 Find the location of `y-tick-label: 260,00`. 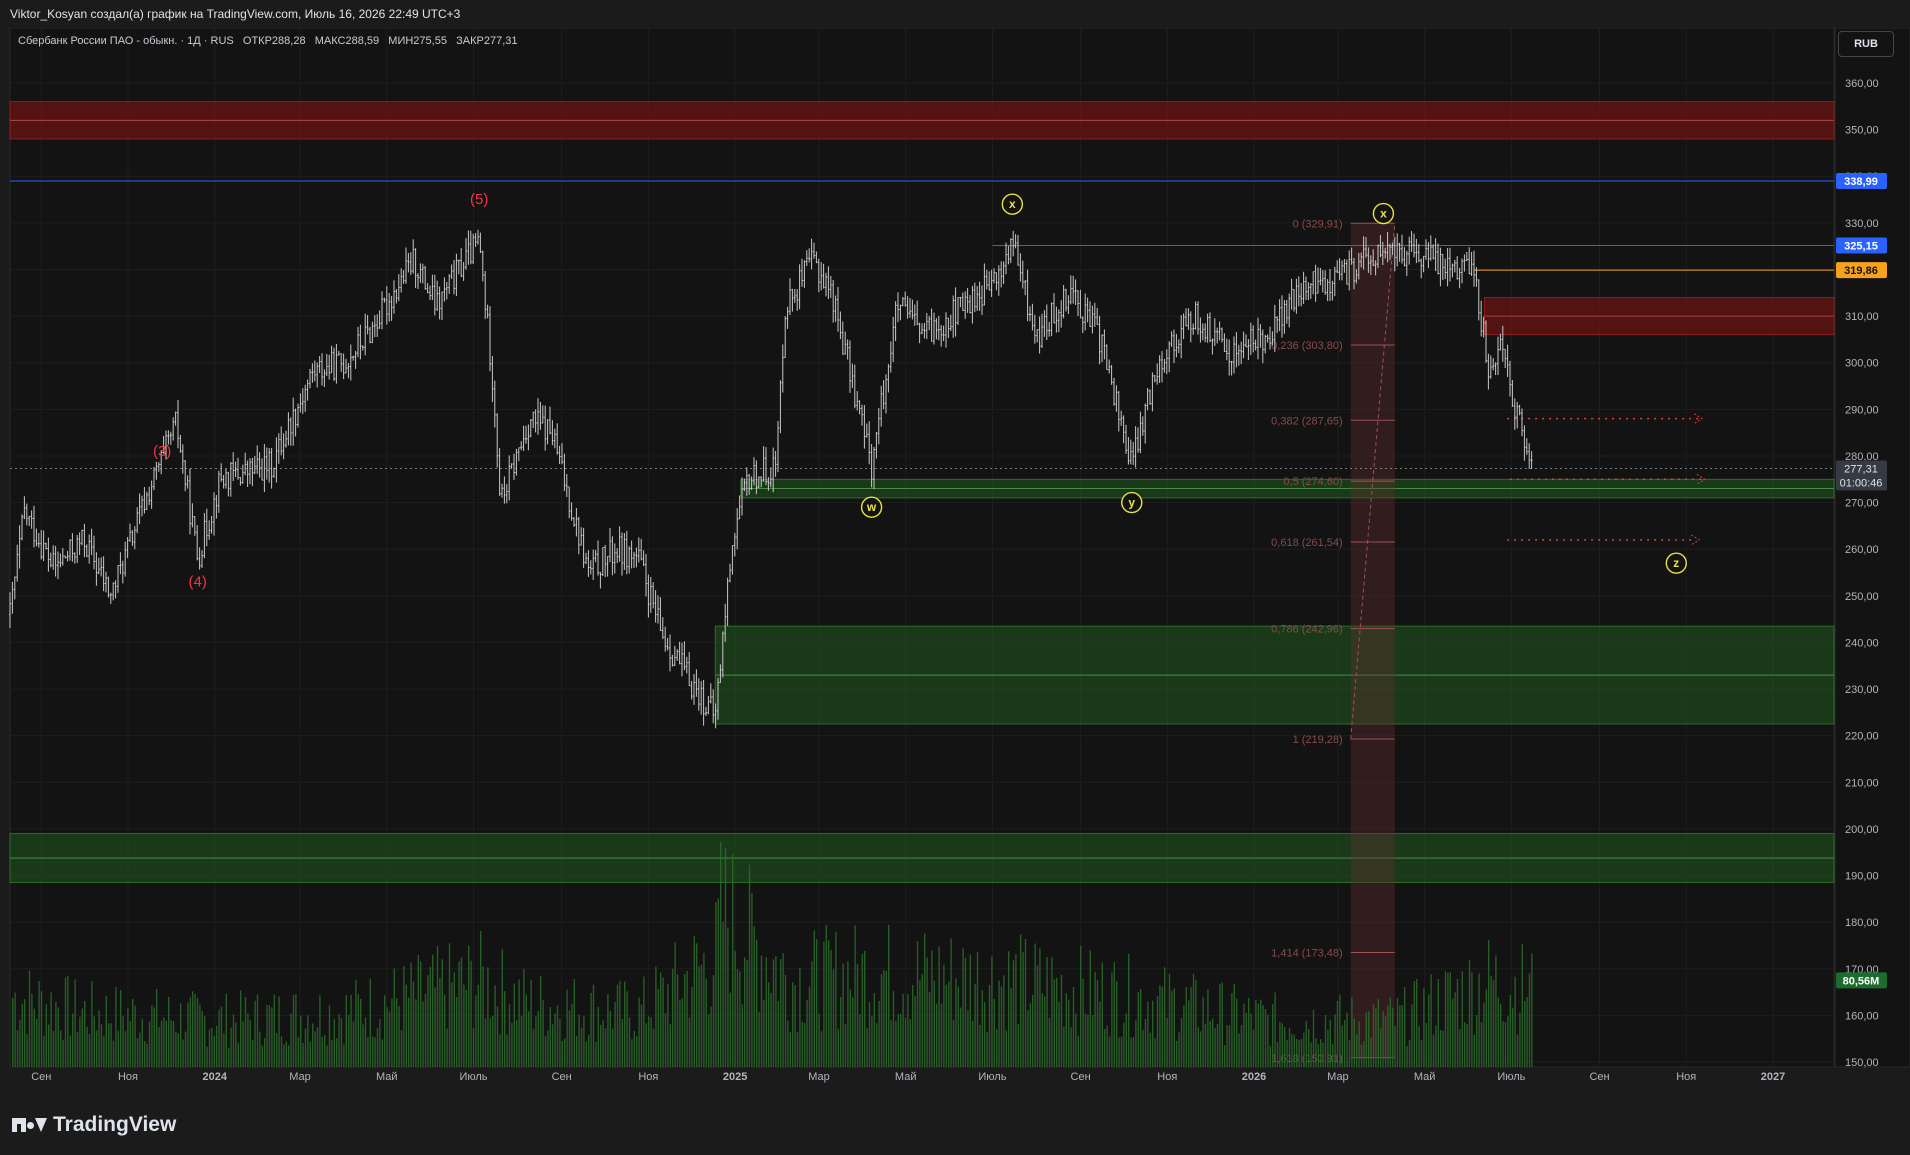

y-tick-label: 260,00 is located at coordinates (1862, 550).